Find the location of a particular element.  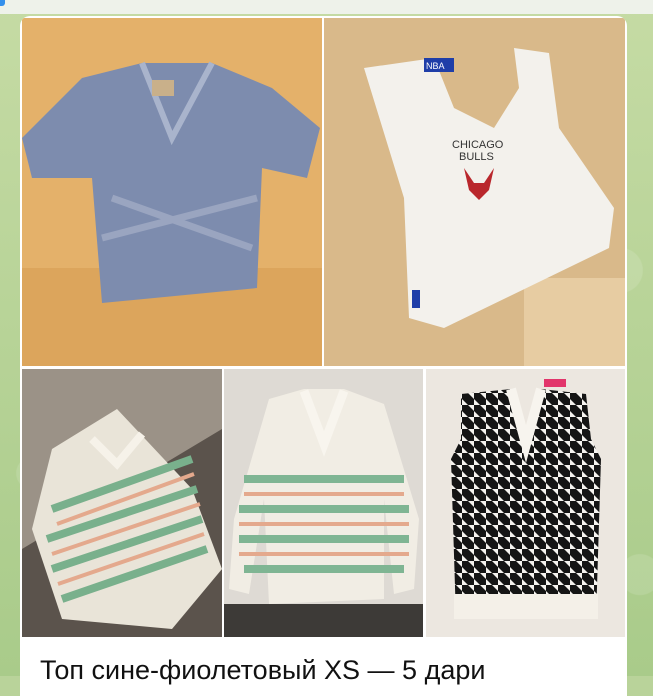

svg-text: NBA is located at coordinates (435, 66).